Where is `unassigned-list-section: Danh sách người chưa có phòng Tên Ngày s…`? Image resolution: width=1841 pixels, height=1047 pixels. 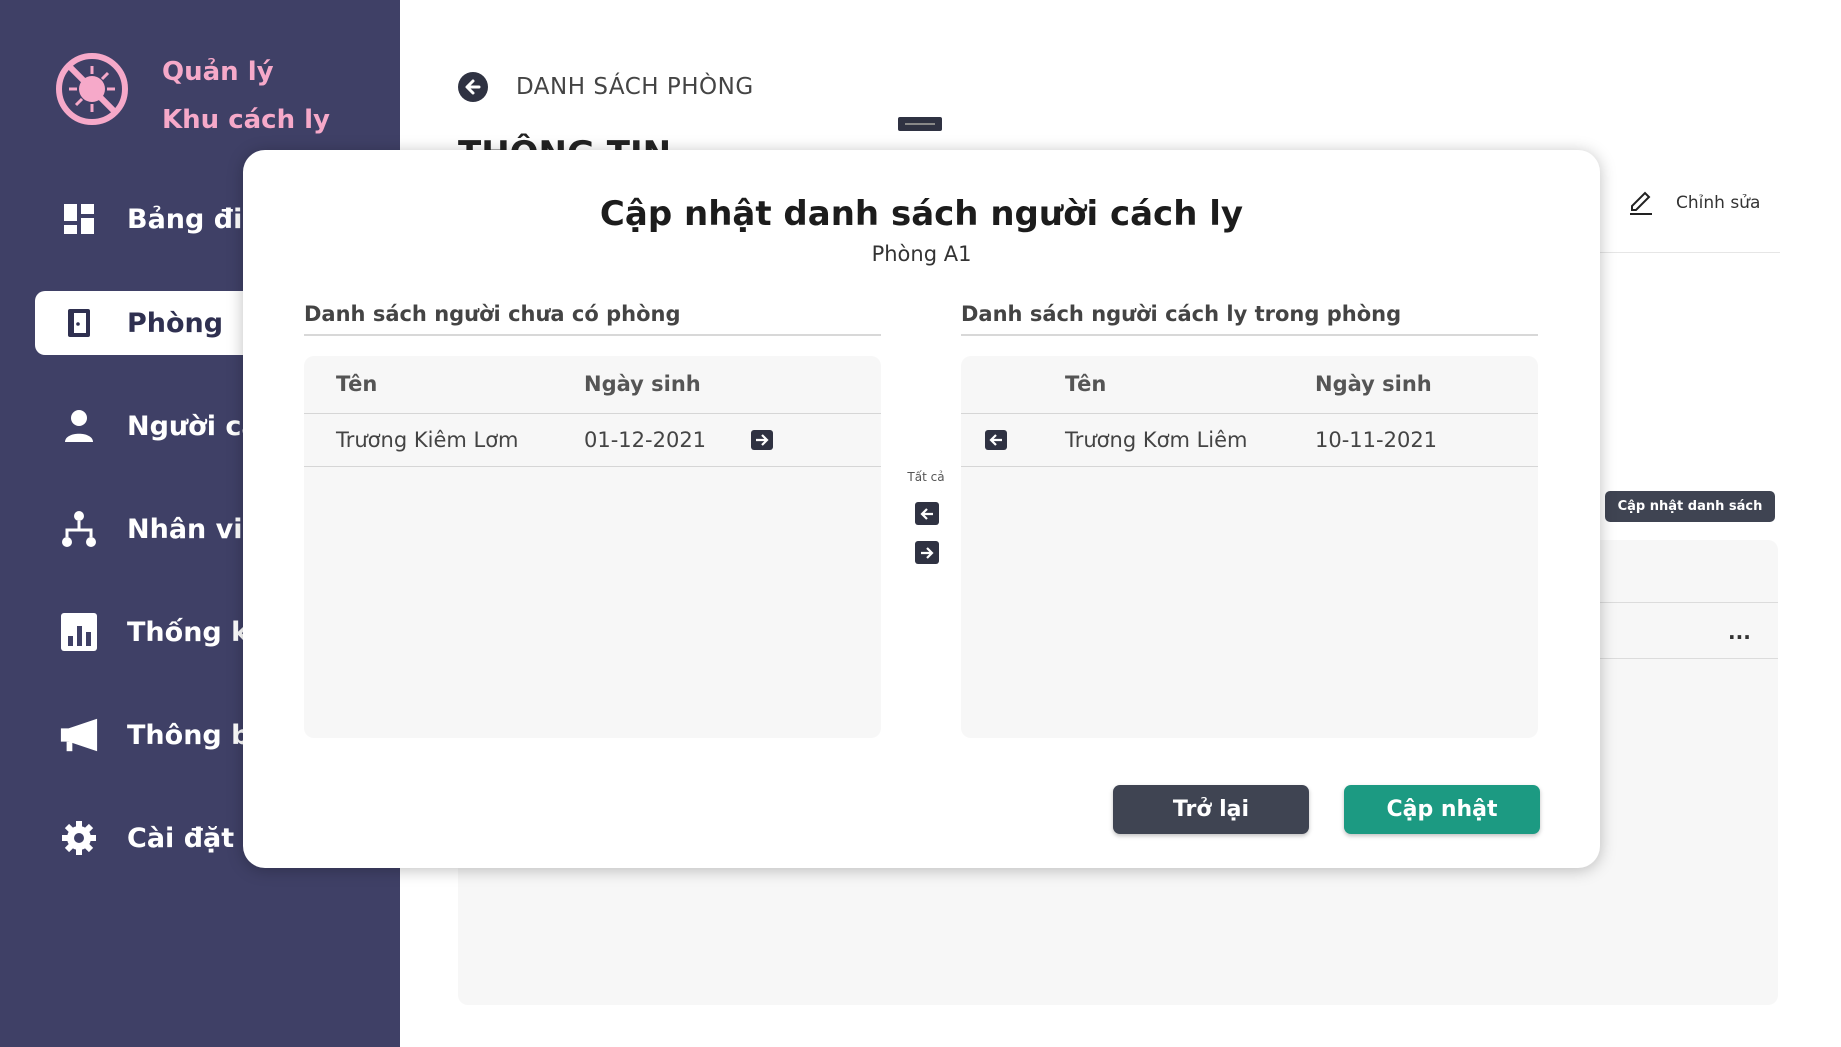 unassigned-list-section: Danh sách người chưa có phòng Tên Ngày s… is located at coordinates (592, 520).